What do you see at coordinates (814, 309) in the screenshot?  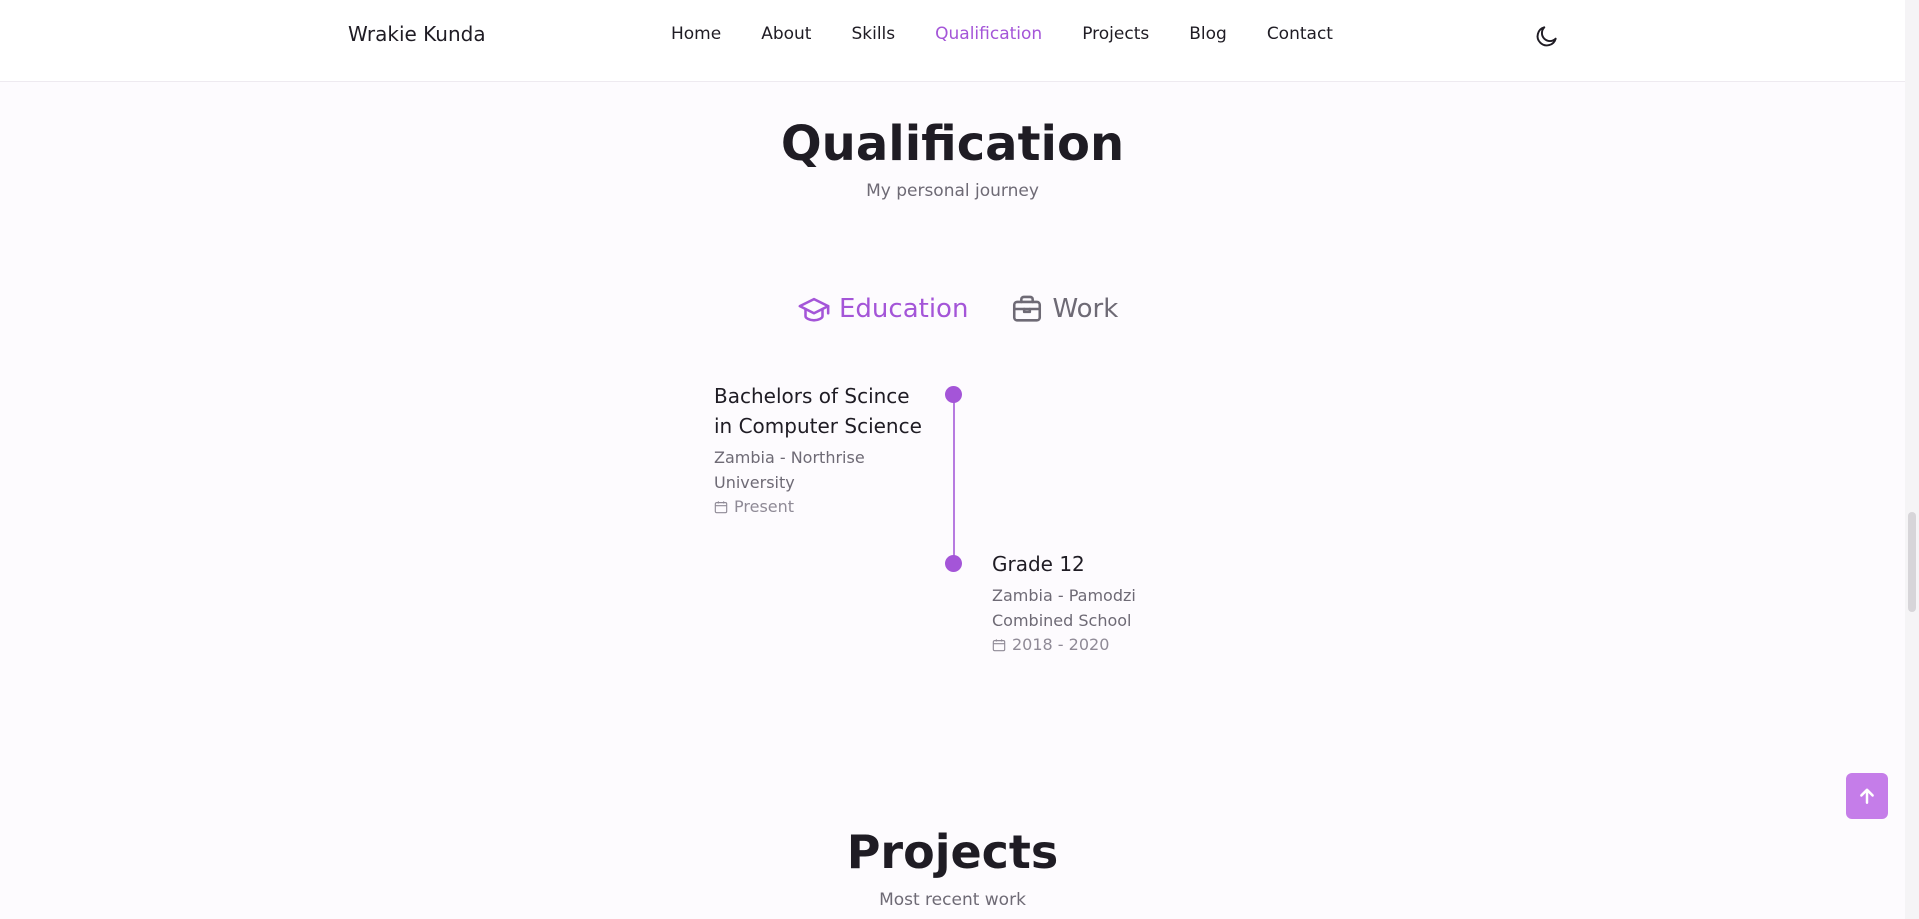 I see `graduation-cap-icon` at bounding box center [814, 309].